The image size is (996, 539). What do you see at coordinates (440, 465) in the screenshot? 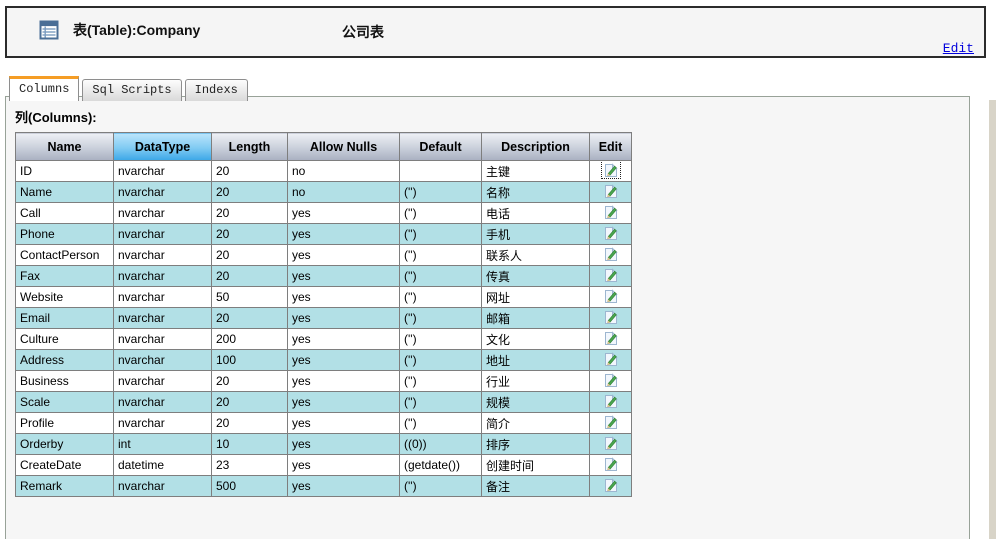
I see `cell-default: (getdate())` at bounding box center [440, 465].